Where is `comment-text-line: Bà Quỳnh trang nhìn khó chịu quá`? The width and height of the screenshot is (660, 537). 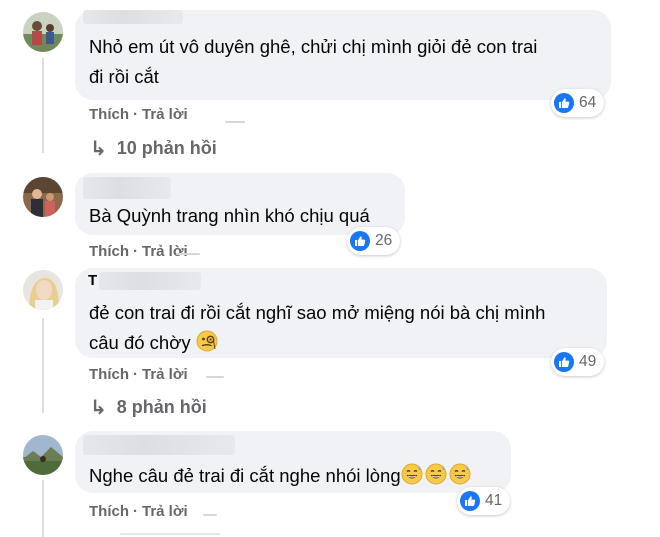
comment-text-line: Bà Quỳnh trang nhìn khó chịu quá is located at coordinates (229, 215).